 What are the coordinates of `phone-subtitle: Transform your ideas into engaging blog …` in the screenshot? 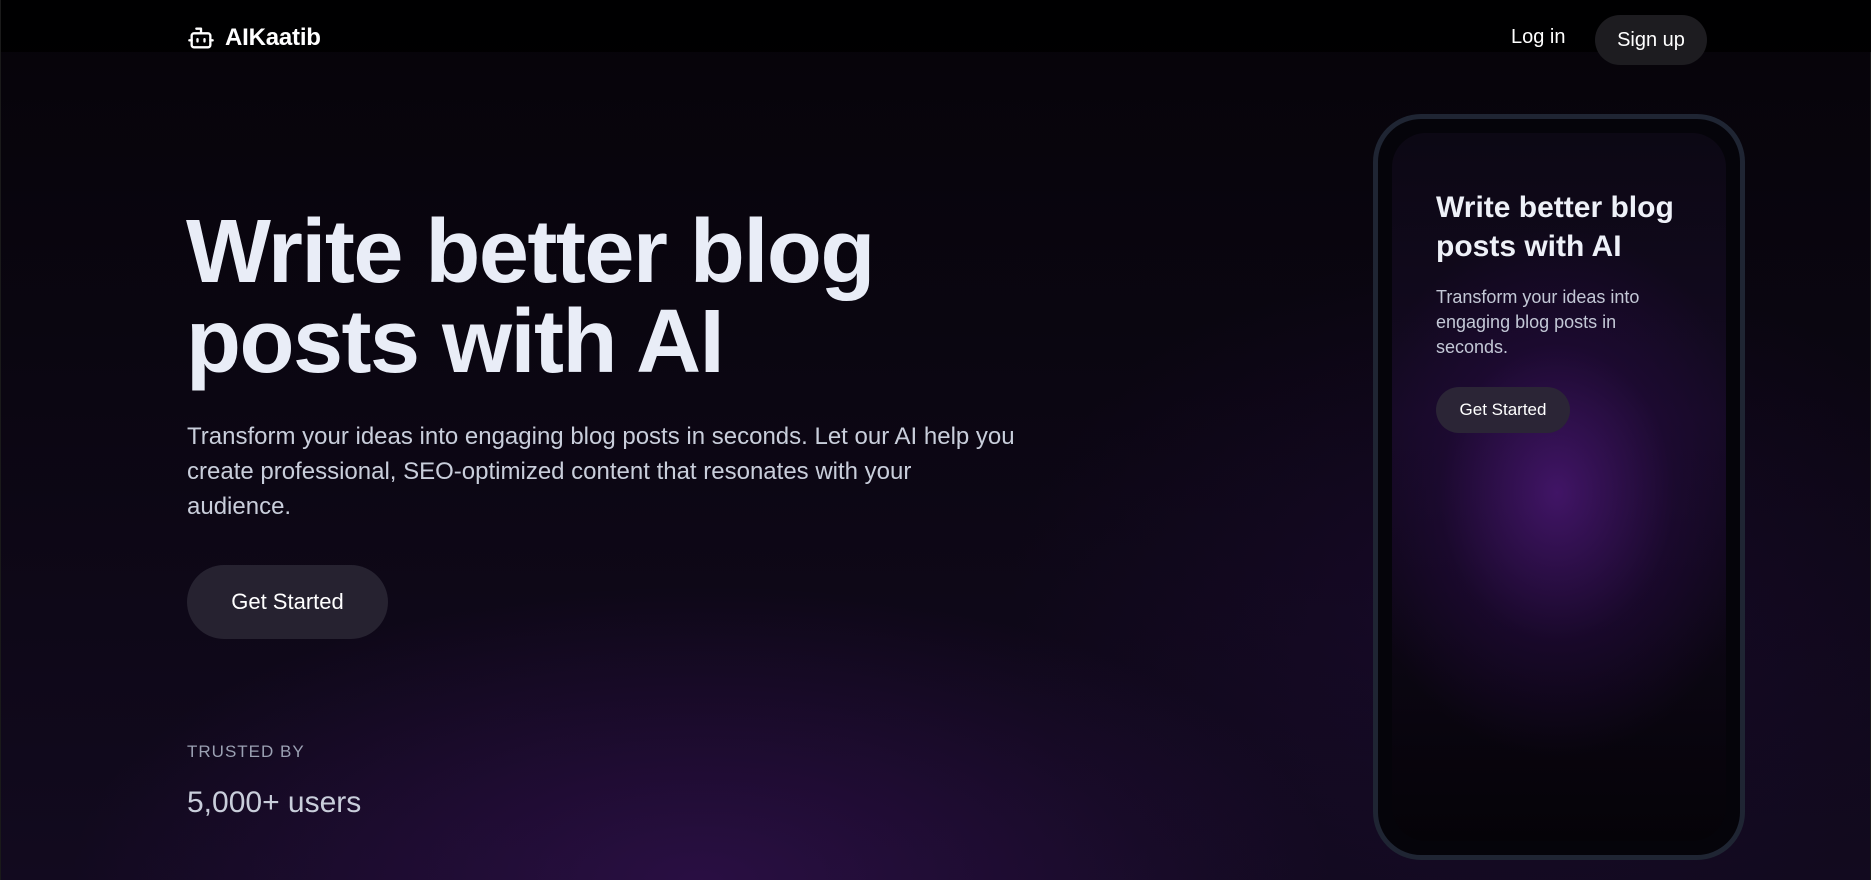 It's located at (1538, 322).